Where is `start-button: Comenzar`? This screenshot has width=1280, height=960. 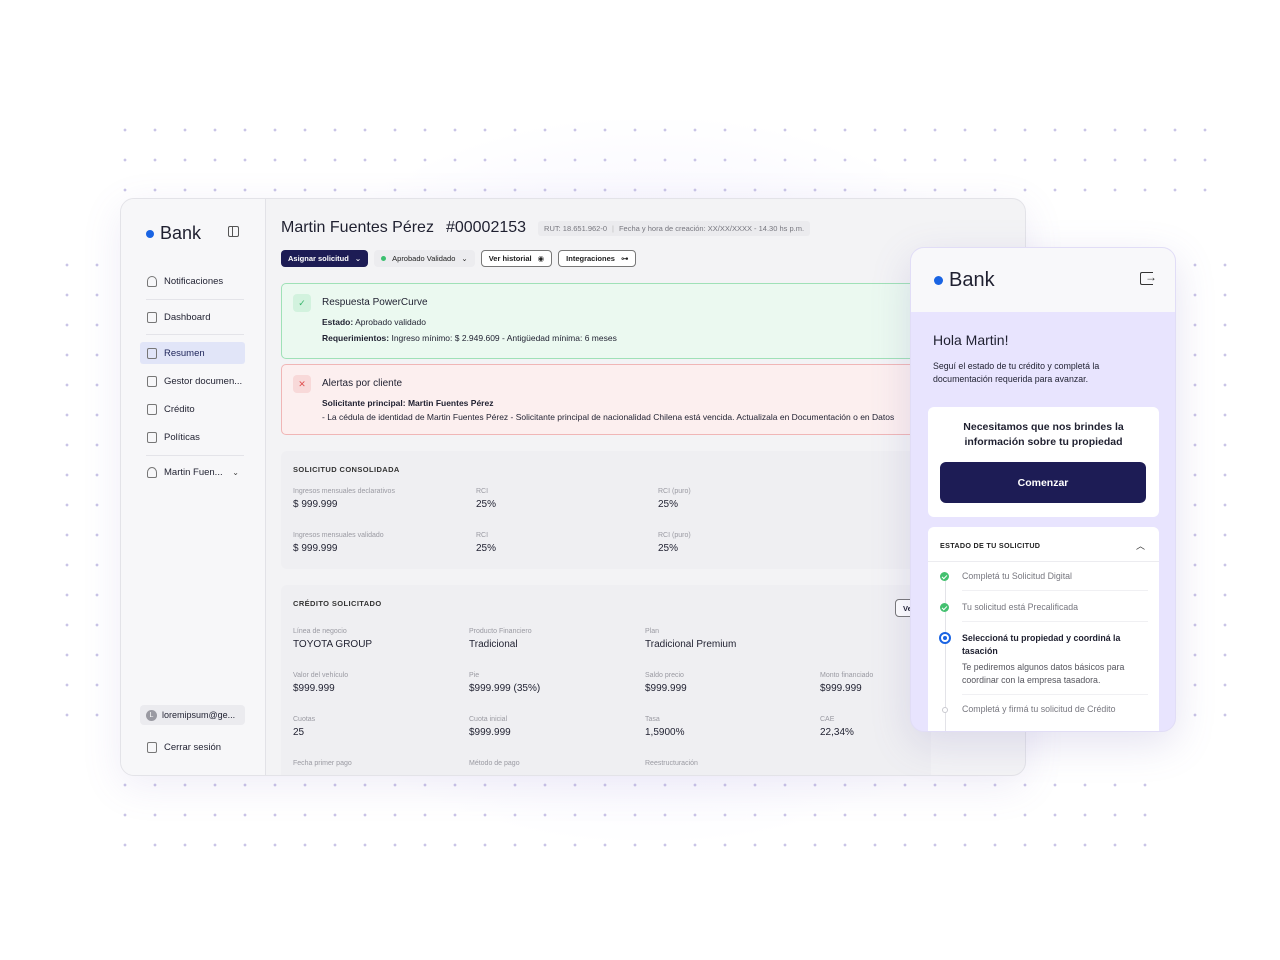 start-button: Comenzar is located at coordinates (1043, 482).